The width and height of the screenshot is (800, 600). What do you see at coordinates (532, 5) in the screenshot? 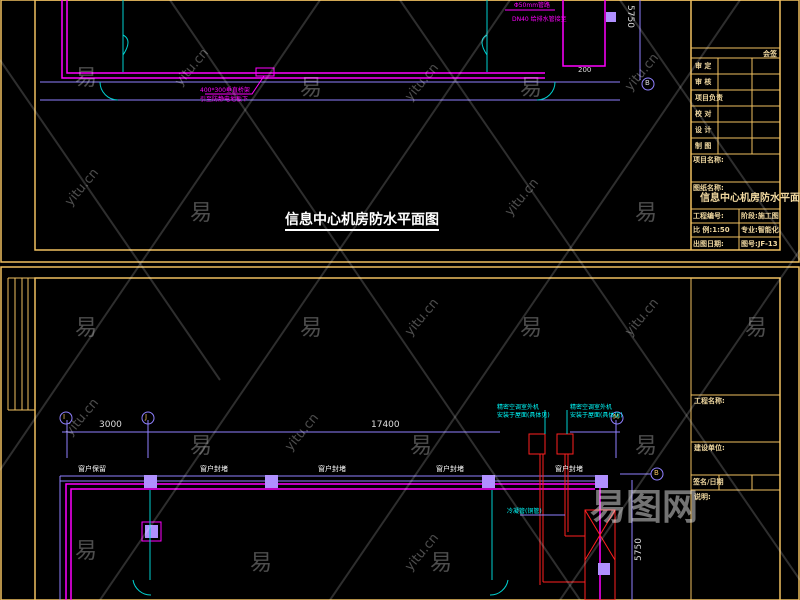
I see `top-note-1: Φ50mm管路` at bounding box center [532, 5].